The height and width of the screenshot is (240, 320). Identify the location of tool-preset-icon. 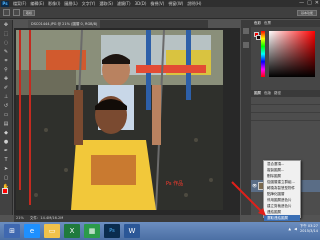
(6, 12).